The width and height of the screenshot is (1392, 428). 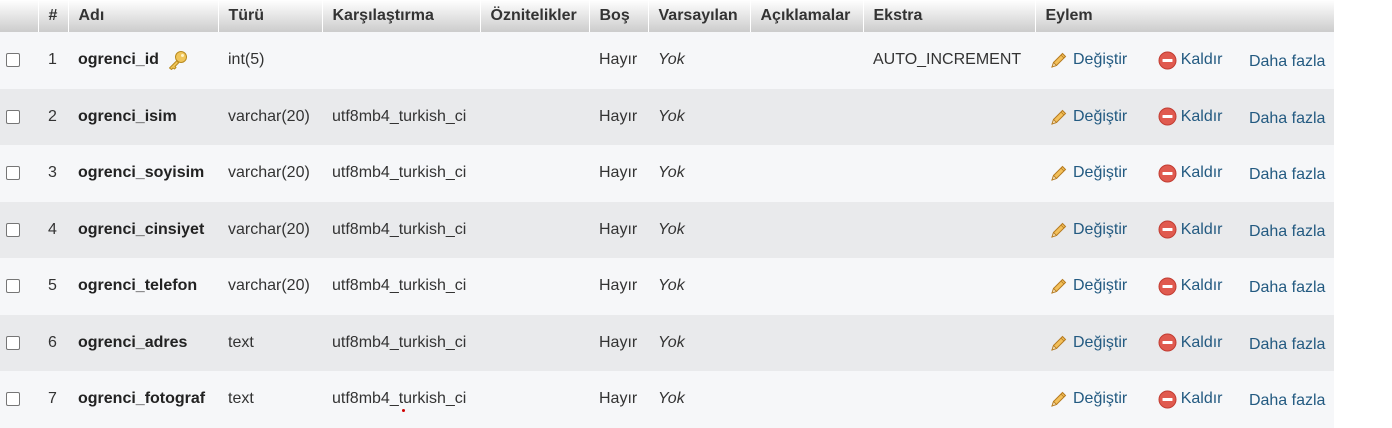 I want to click on row-number: 5, so click(x=52, y=286).